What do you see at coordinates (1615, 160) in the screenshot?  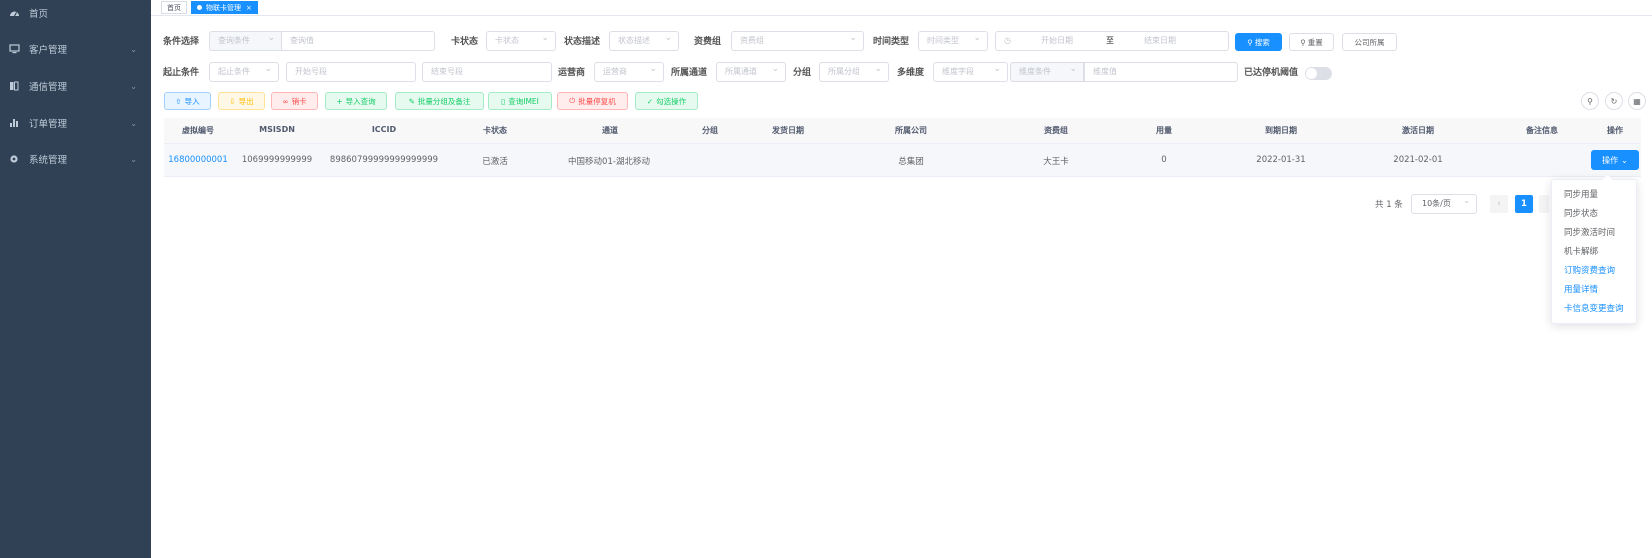 I see `row-actions-button: 操作 ⌄` at bounding box center [1615, 160].